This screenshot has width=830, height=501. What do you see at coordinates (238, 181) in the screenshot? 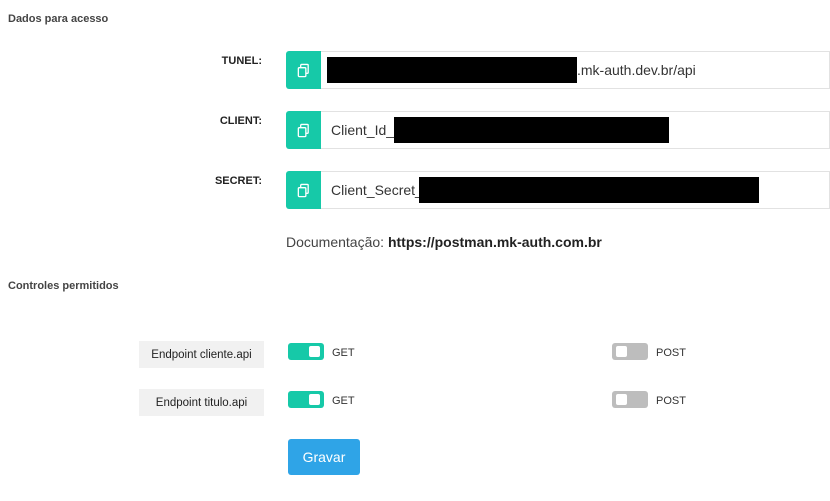
I see `secret-label: SECRET:` at bounding box center [238, 181].